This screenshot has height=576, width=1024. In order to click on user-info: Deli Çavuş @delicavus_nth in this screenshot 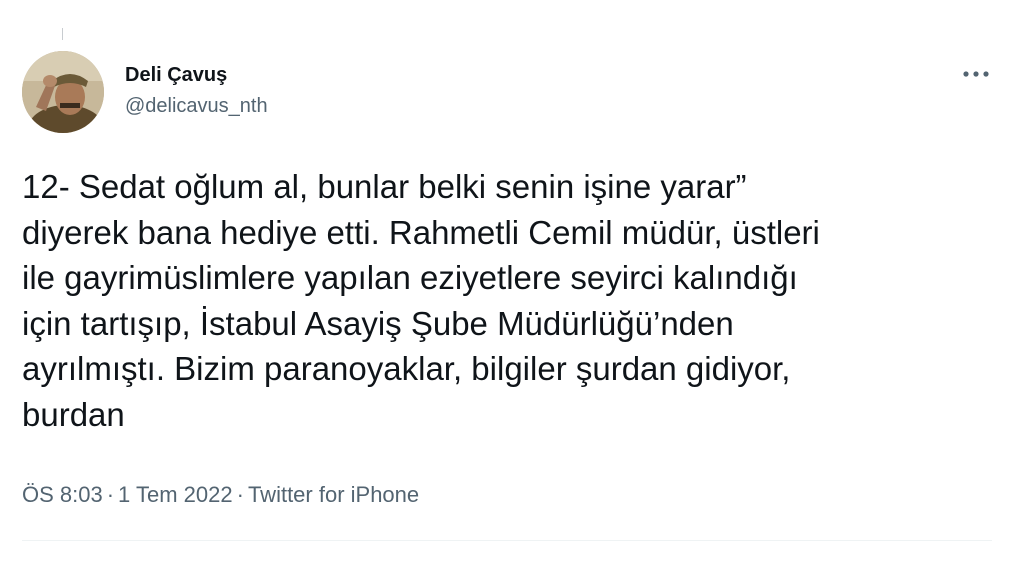, I will do `click(196, 90)`.